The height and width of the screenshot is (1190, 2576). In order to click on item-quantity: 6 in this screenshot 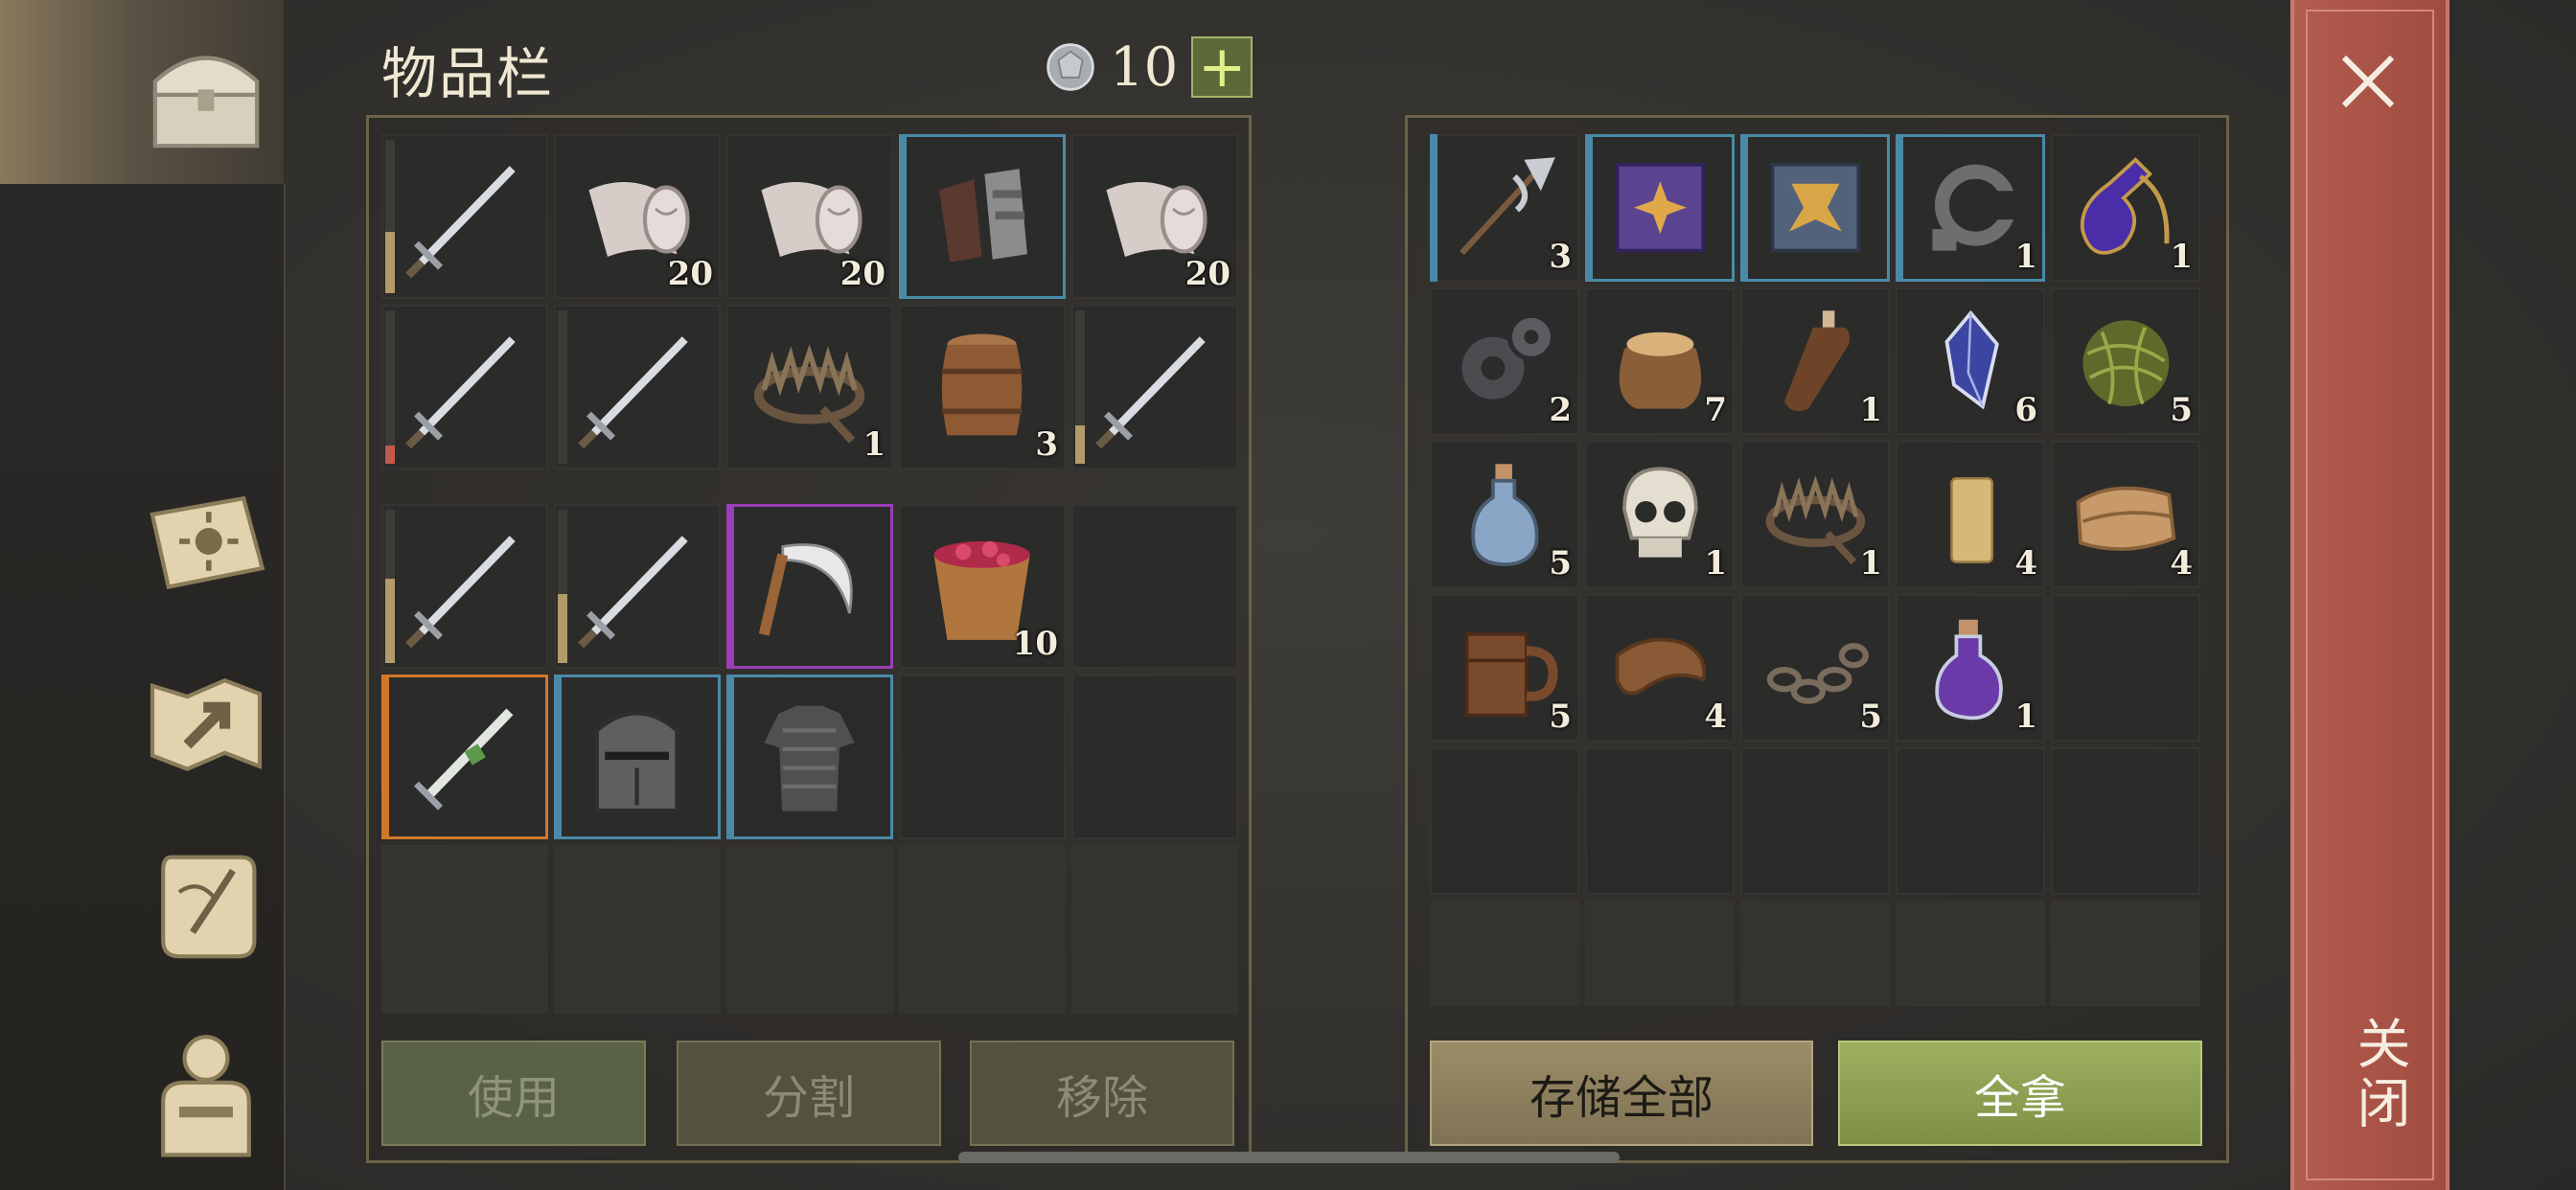, I will do `click(2026, 410)`.